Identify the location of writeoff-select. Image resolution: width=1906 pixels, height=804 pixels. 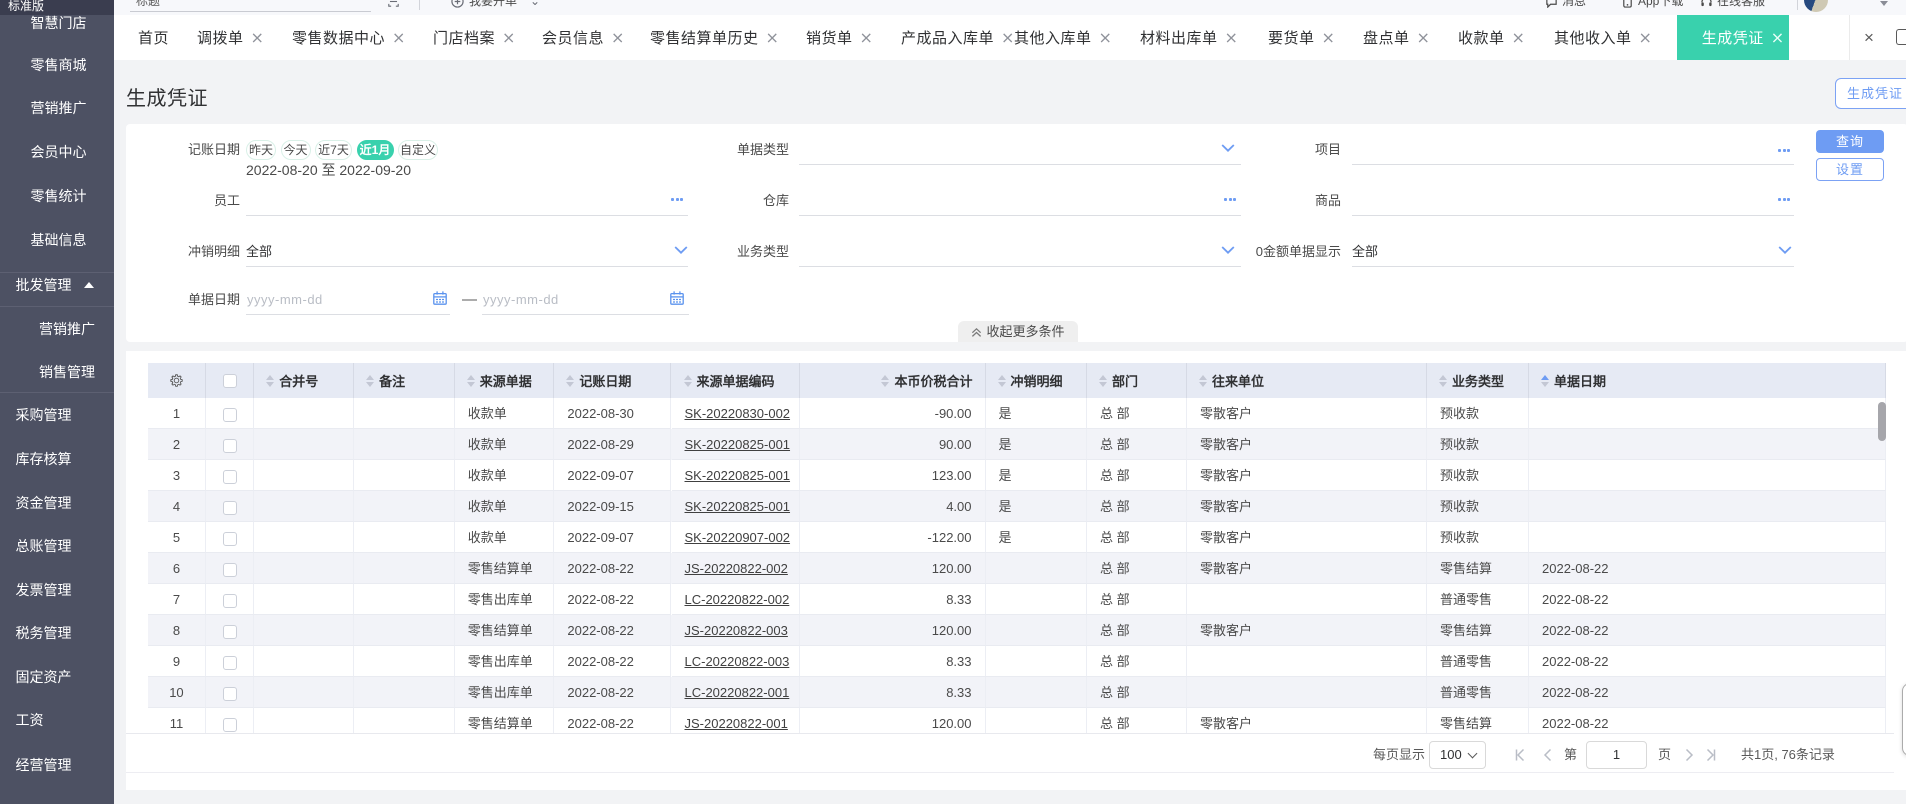
(467, 266).